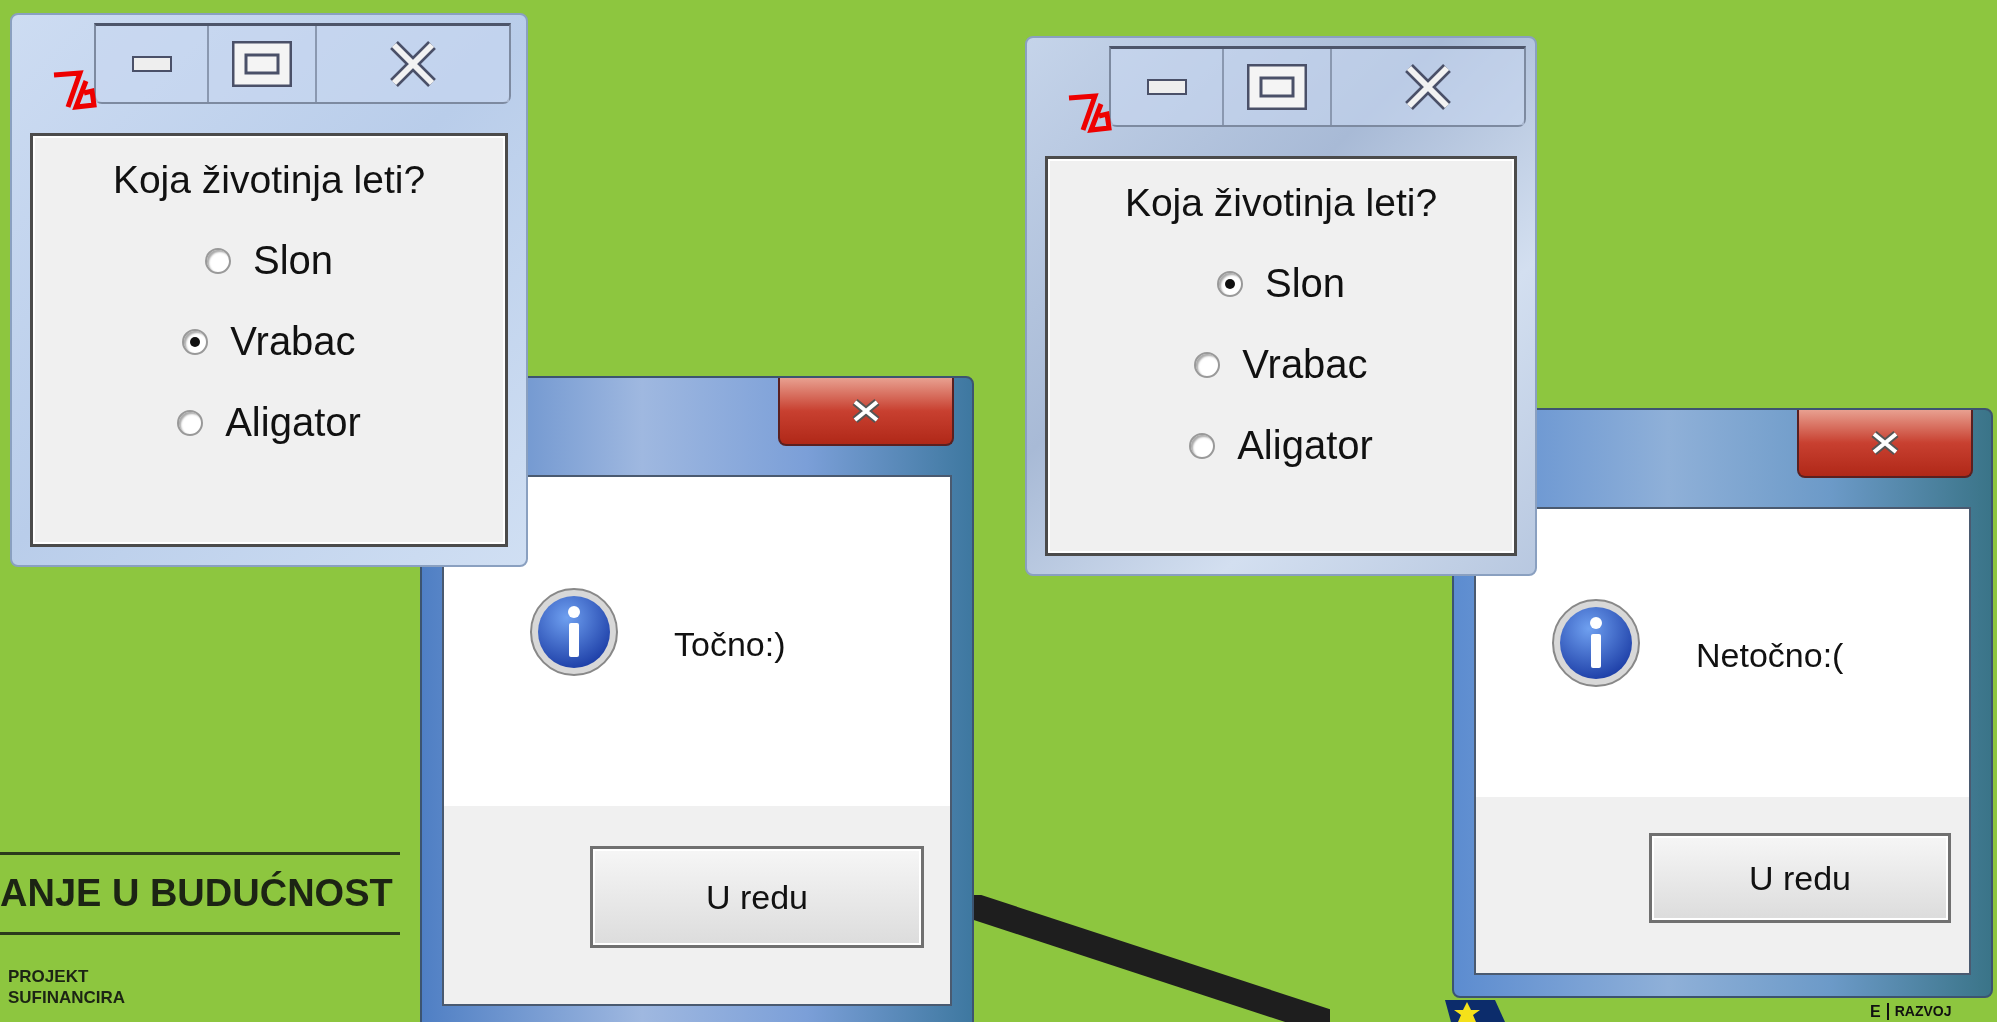 This screenshot has width=1997, height=1022. Describe the element at coordinates (1923, 1011) in the screenshot. I see `logo-word: RAZVOJ` at that location.